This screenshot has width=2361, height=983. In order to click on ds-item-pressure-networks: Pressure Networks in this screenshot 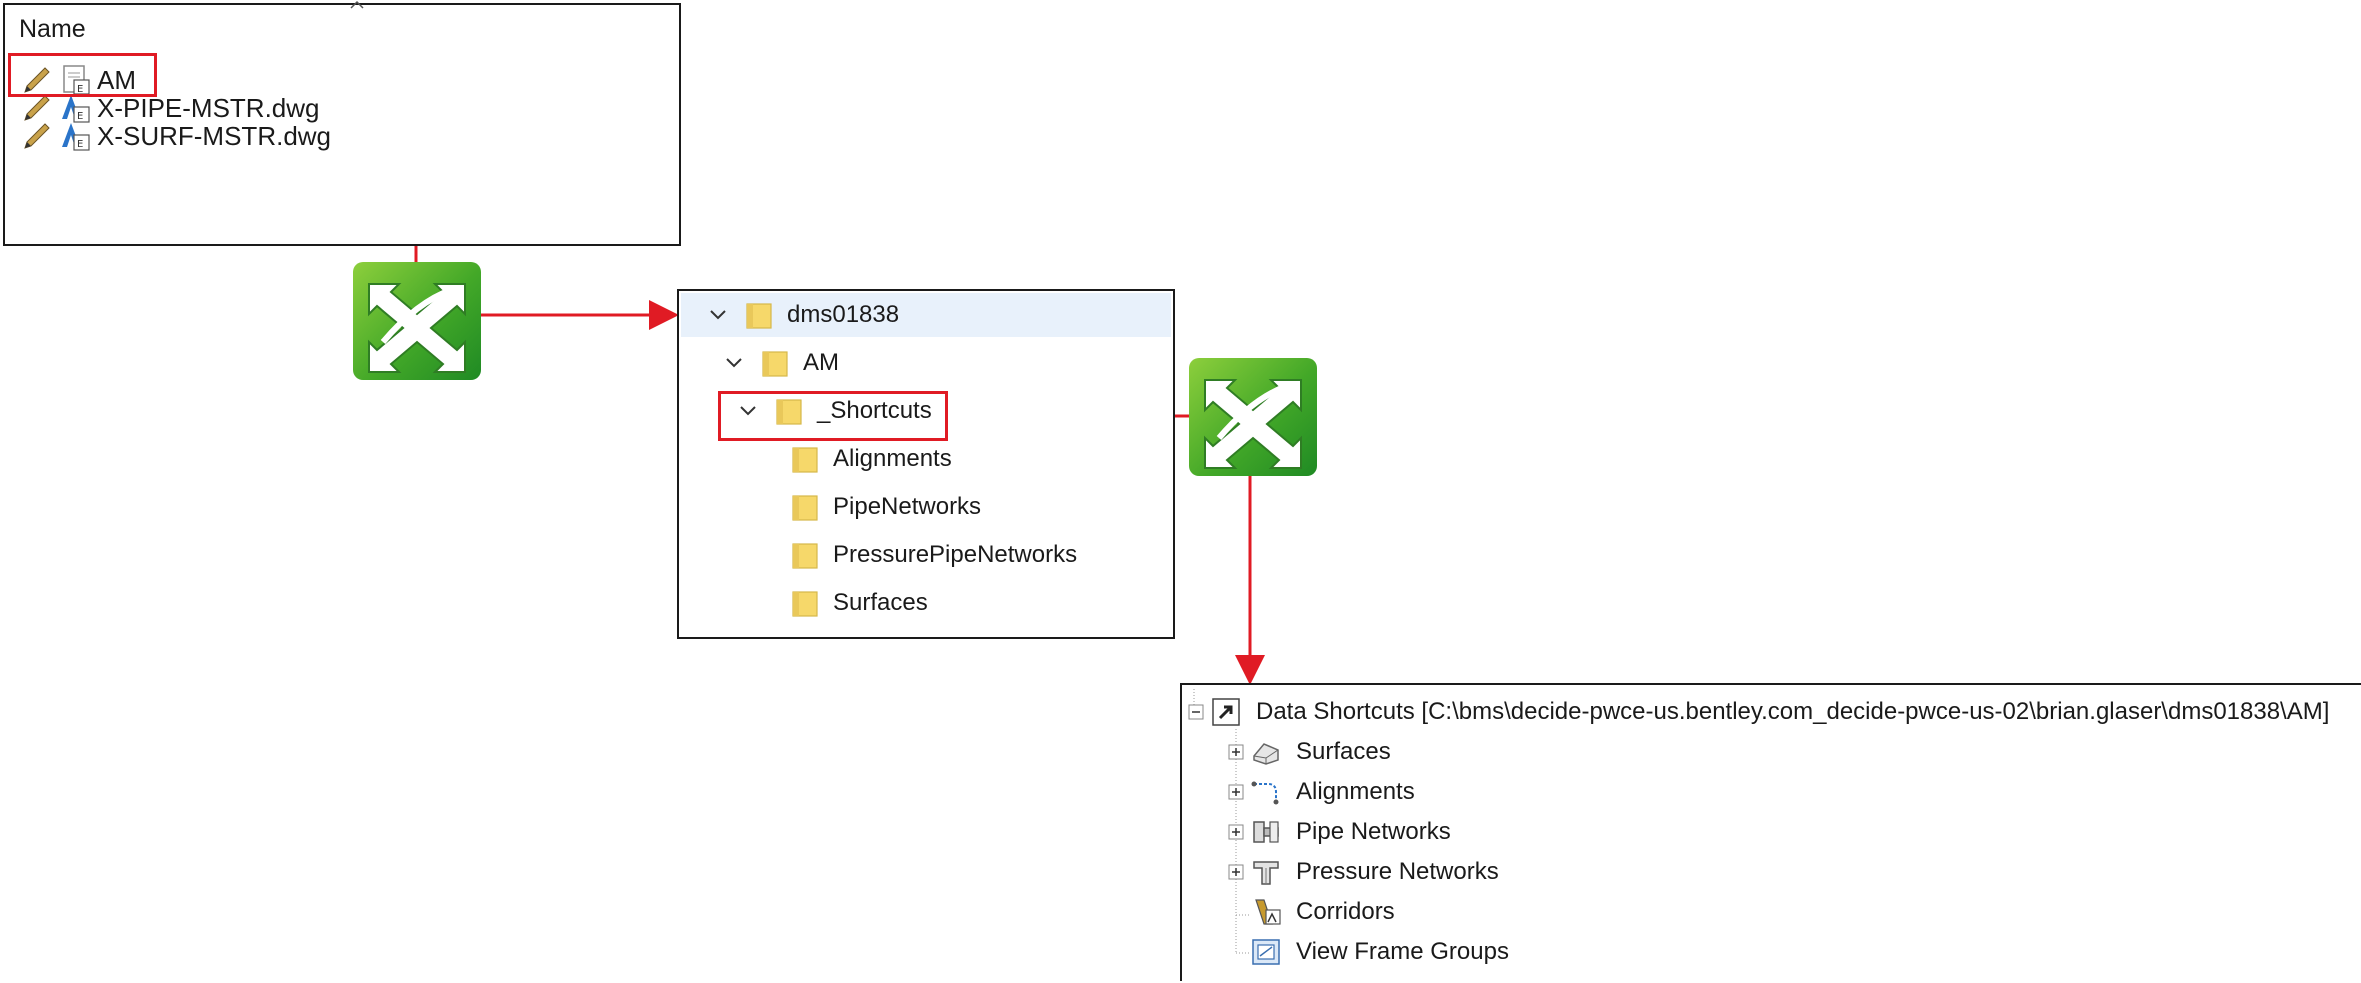, I will do `click(1363, 872)`.